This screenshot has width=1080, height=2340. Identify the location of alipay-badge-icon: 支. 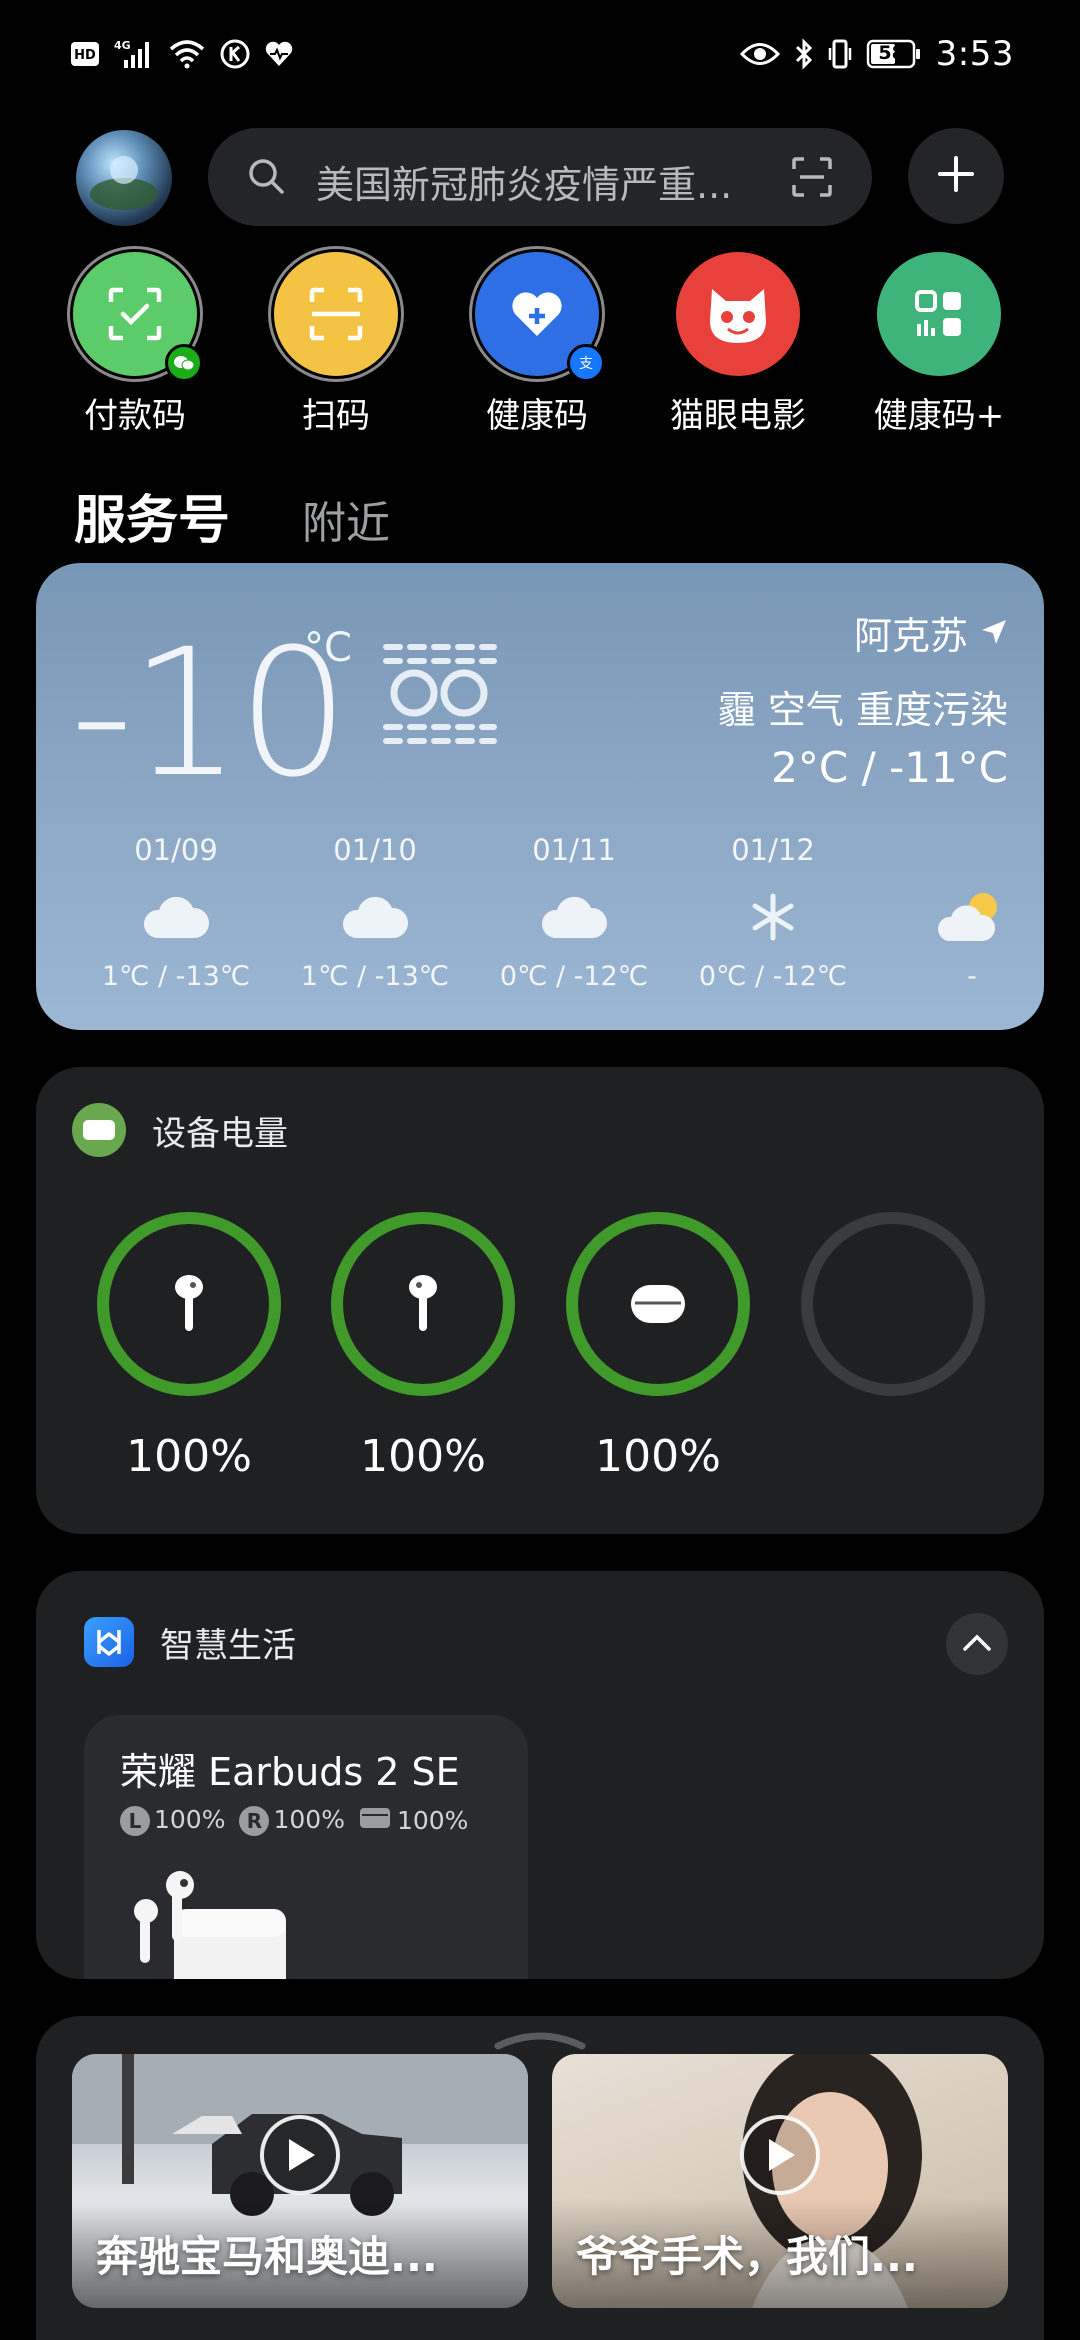
(586, 363).